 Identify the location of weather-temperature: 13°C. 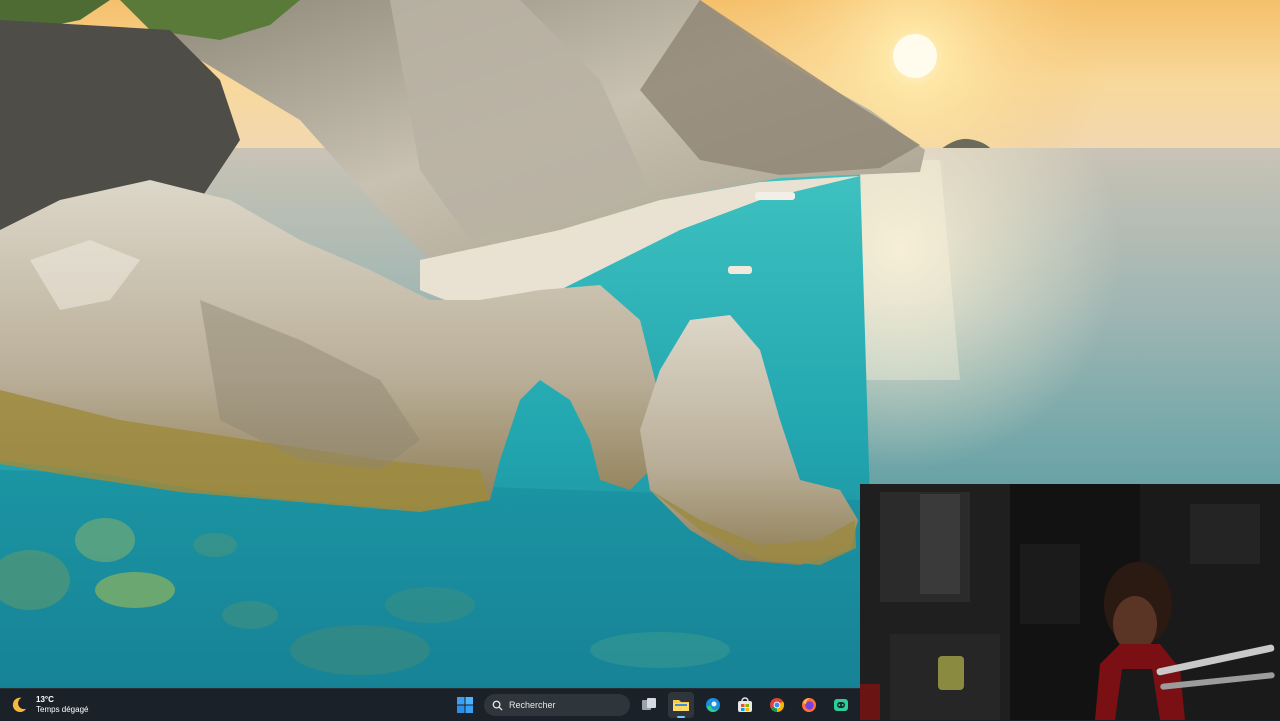
(45, 699).